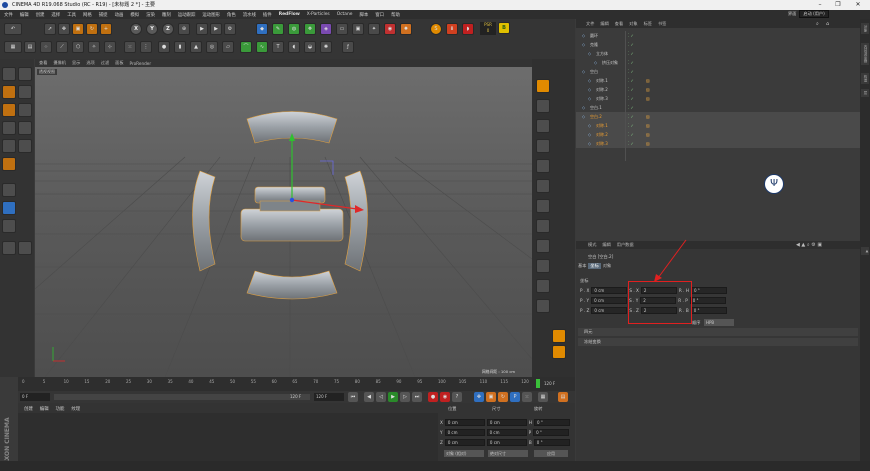  What do you see at coordinates (110, 47) in the screenshot?
I see `axis-mode-icon: ⊹` at bounding box center [110, 47].